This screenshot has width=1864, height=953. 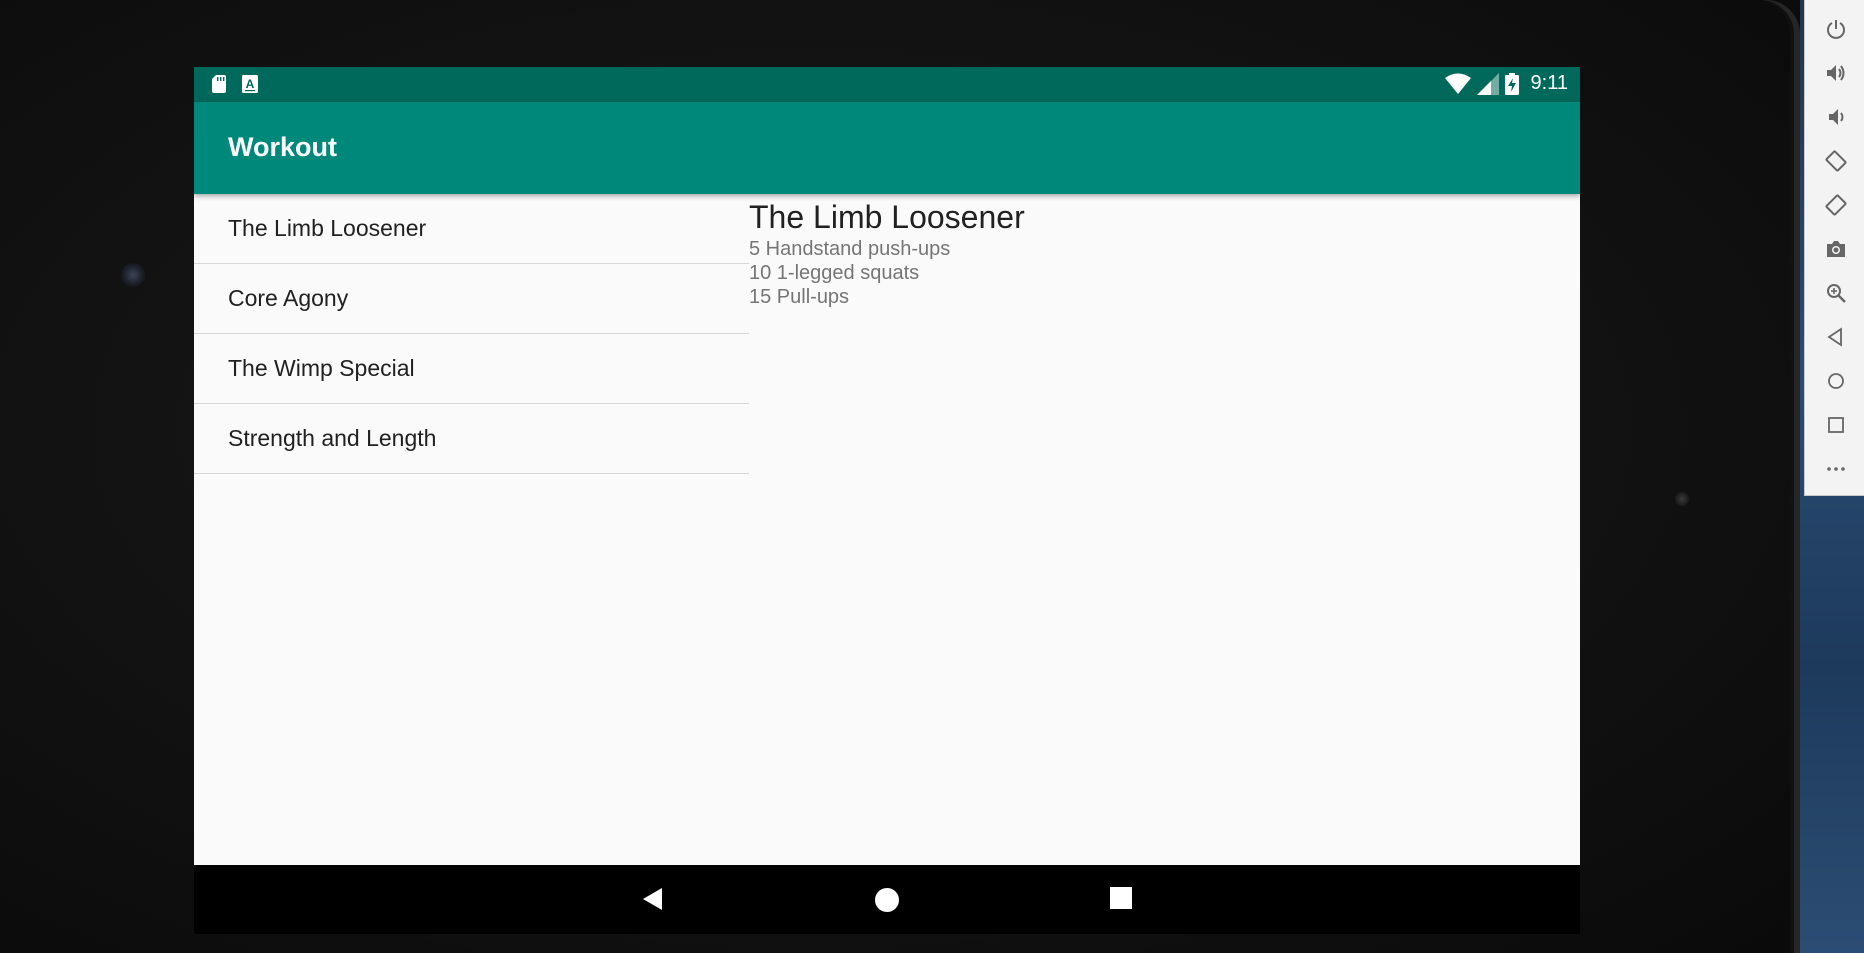 I want to click on volume-down-icon, so click(x=1836, y=117).